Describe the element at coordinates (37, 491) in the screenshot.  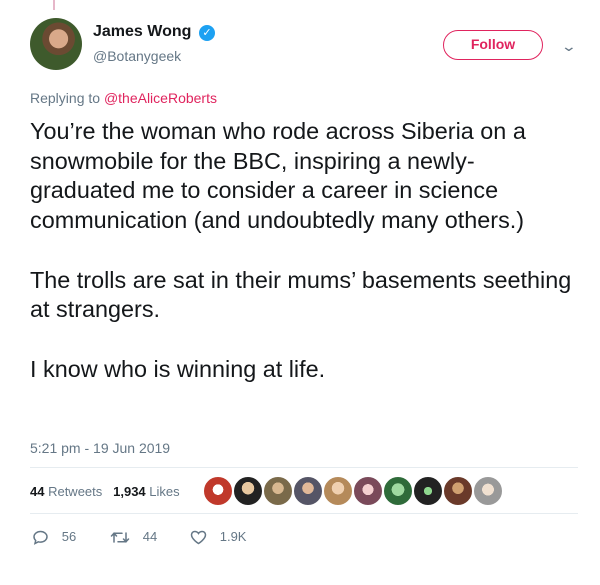
I see `retweets-count: 44` at that location.